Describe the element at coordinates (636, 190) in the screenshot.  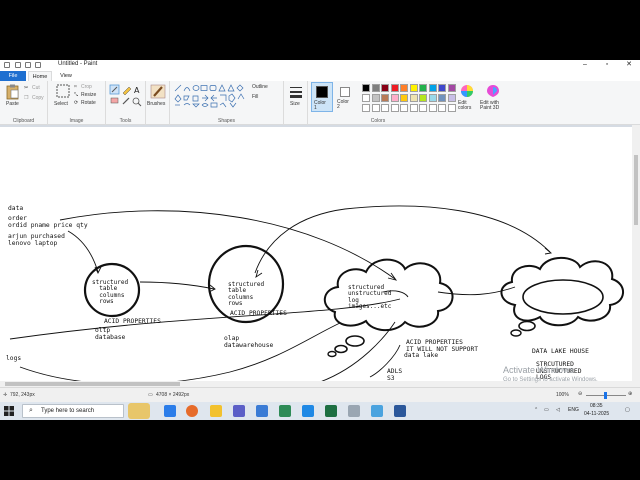
I see `vertical-scroll-thumb` at that location.